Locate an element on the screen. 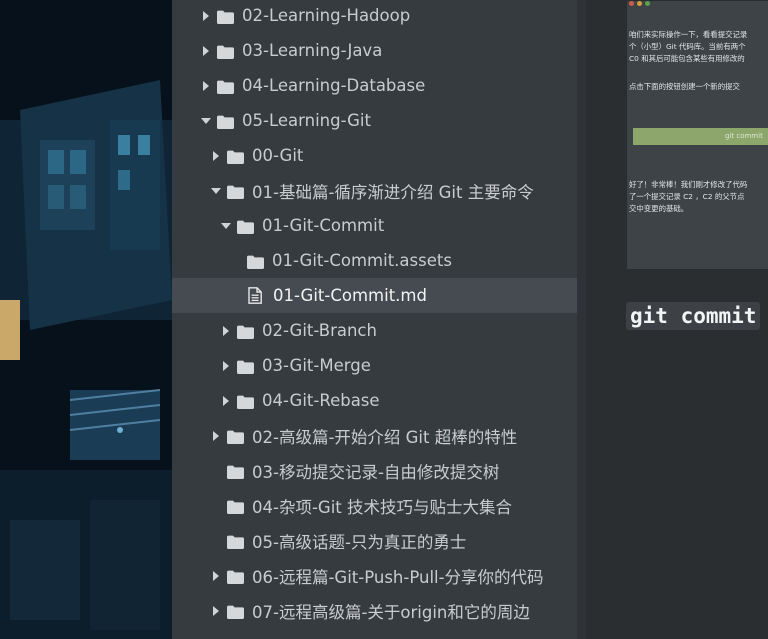 The width and height of the screenshot is (768, 639). tree-item-label: 03-Learning-Java is located at coordinates (312, 50).